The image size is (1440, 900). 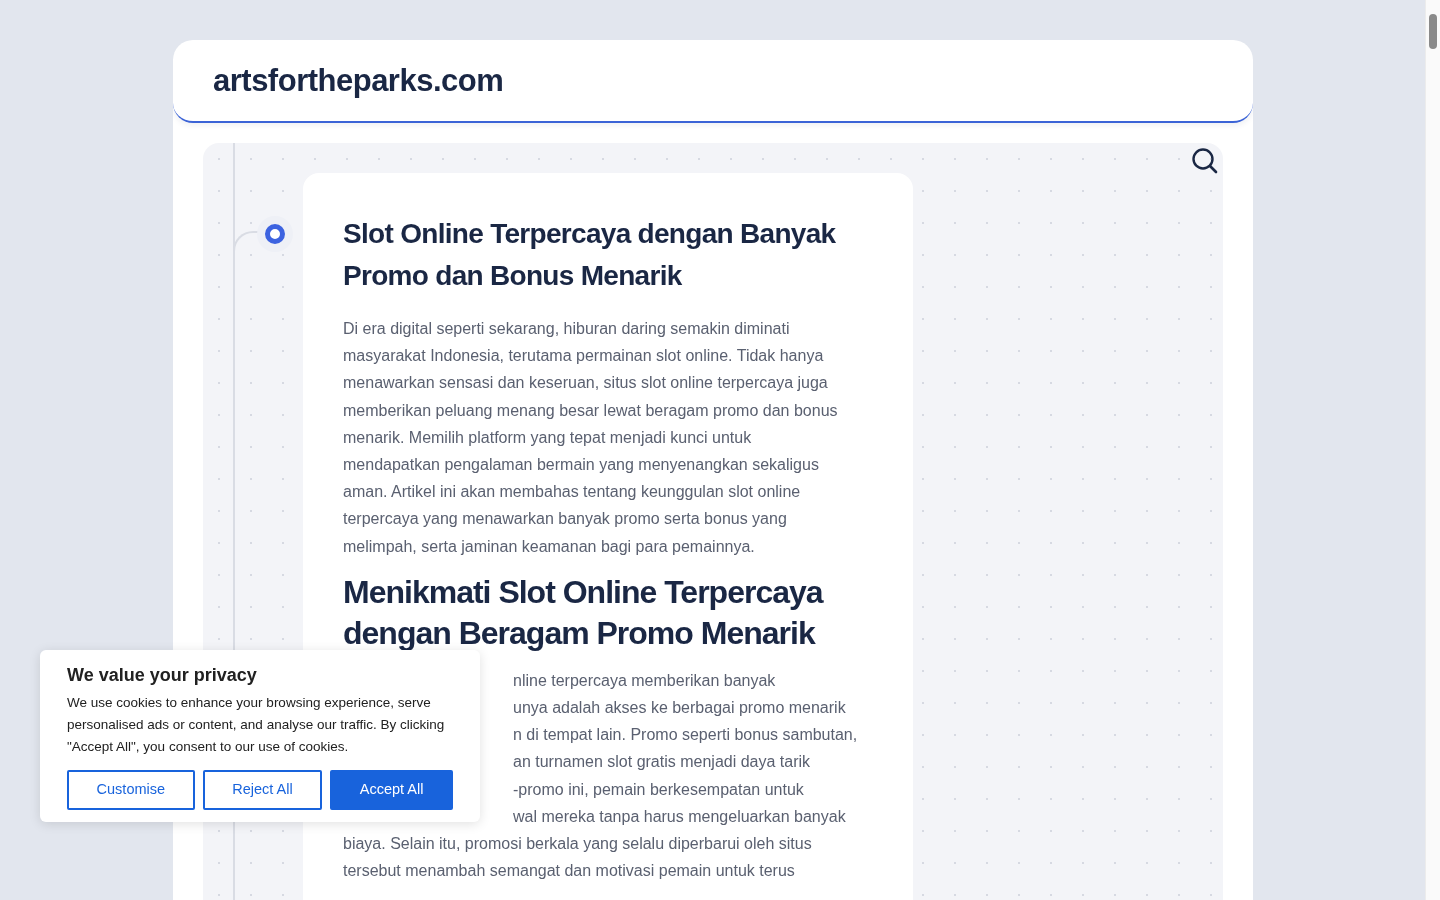 I want to click on section-heading: Menikmati Slot Online Terpercaya dengan Beragam Promo Menarik, so click(x=584, y=612).